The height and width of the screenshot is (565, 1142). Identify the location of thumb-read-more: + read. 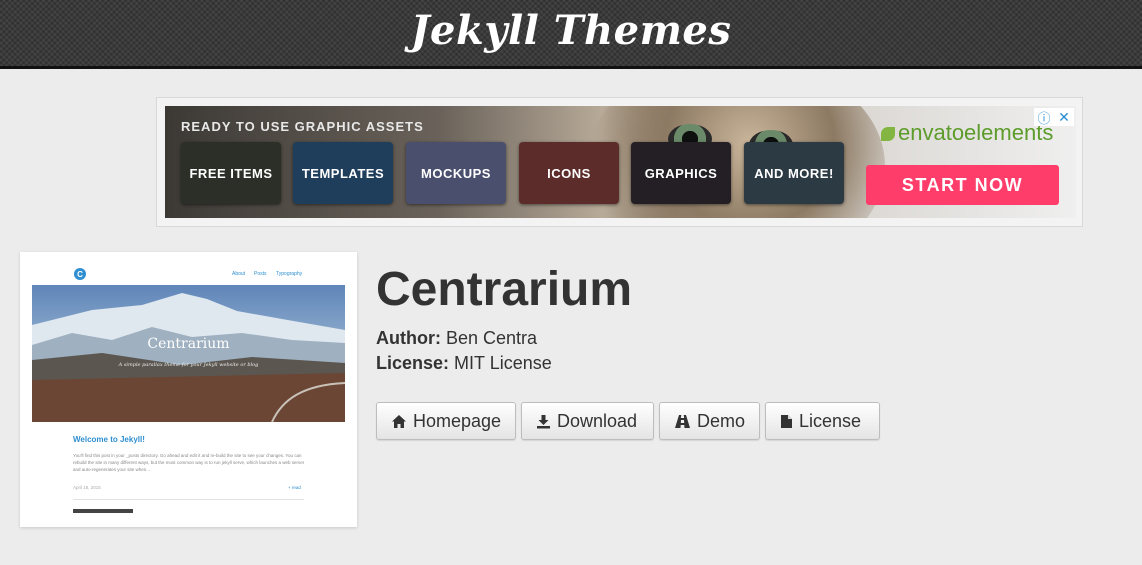
(294, 487).